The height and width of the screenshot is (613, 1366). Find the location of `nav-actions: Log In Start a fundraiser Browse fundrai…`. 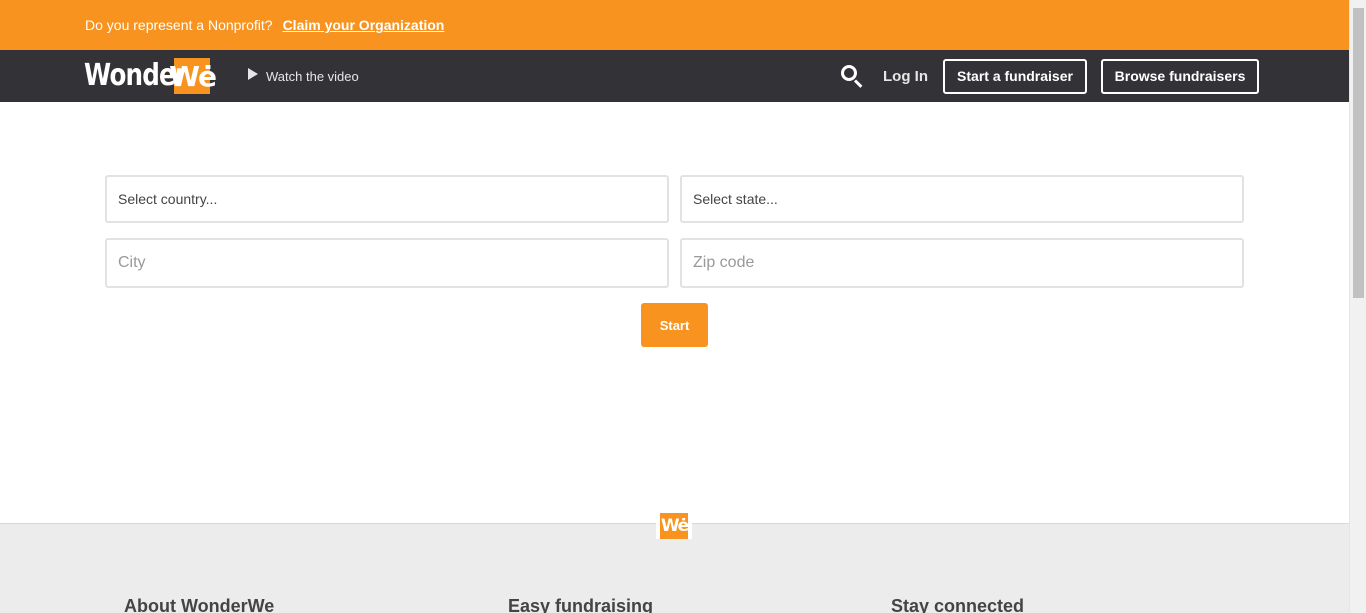

nav-actions: Log In Start a fundraiser Browse fundrai… is located at coordinates (1049, 76).